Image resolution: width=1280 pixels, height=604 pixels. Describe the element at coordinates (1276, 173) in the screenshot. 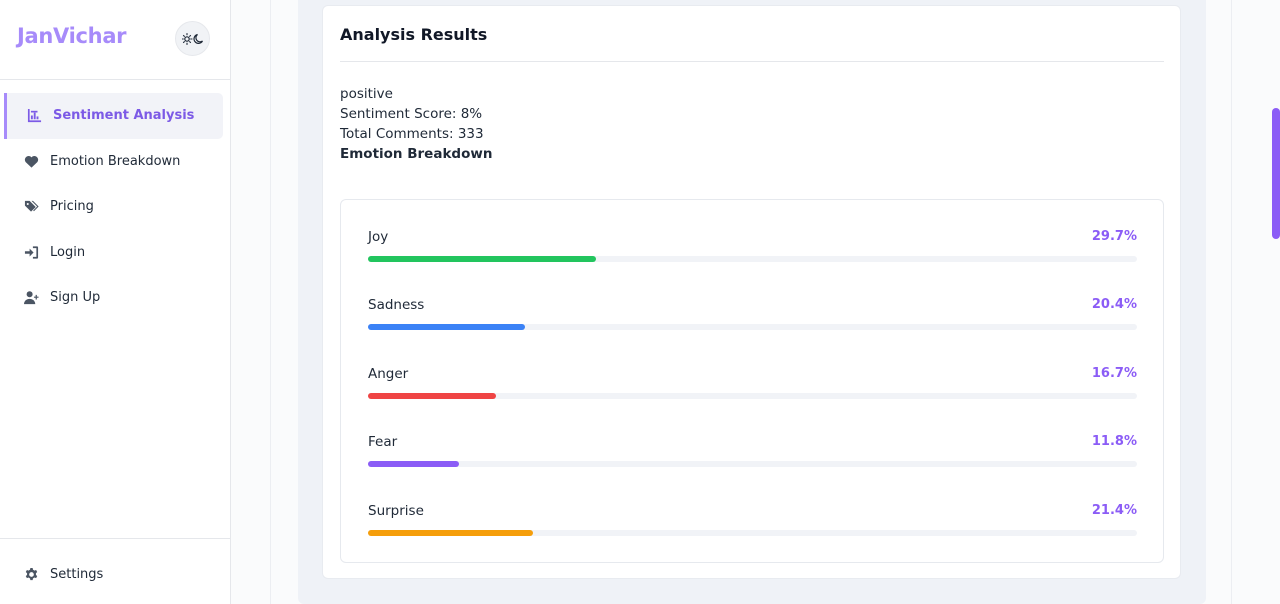

I see `scrollbar-thumb` at that location.